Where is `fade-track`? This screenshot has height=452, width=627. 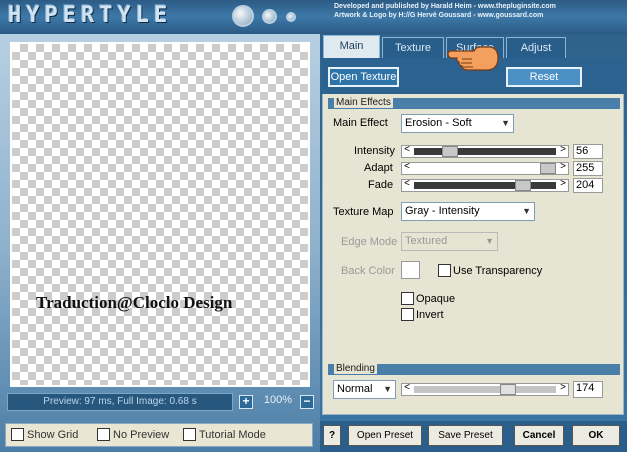 fade-track is located at coordinates (485, 185).